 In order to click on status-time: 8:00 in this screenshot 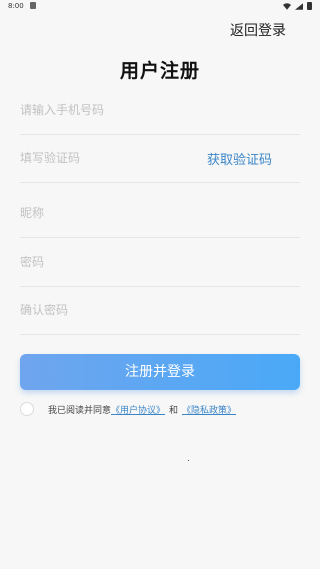, I will do `click(16, 6)`.